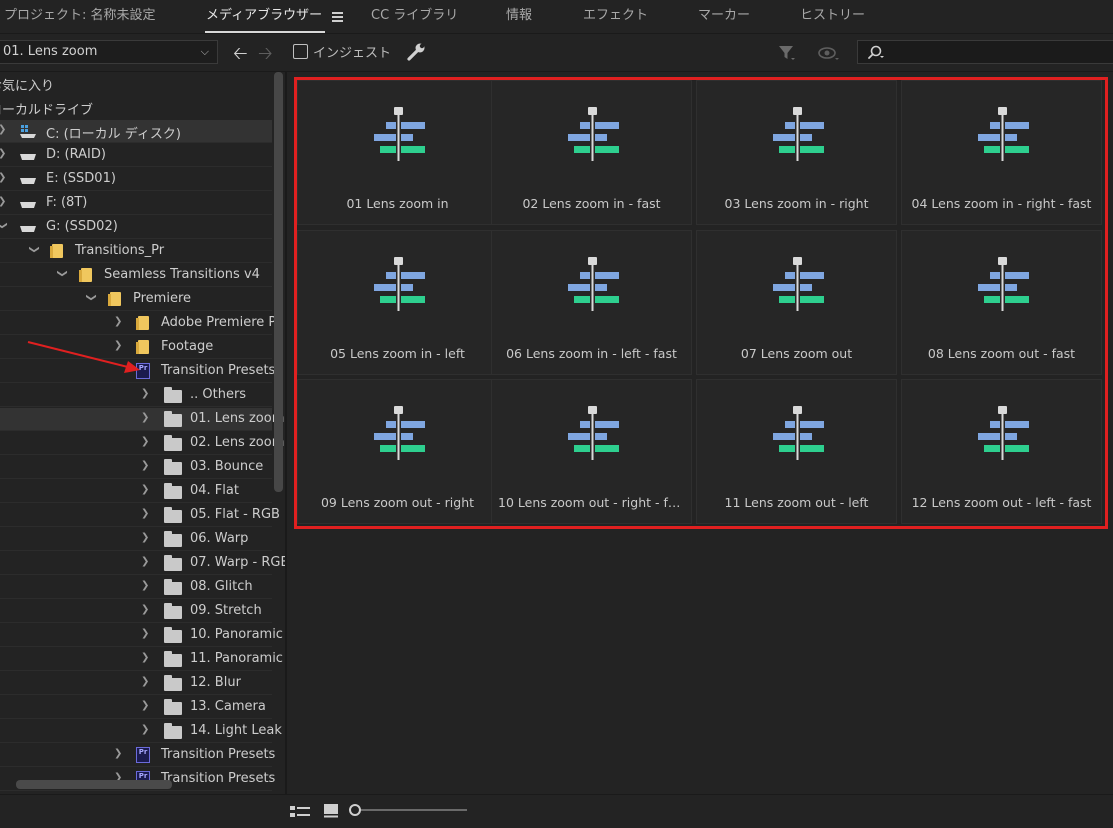  Describe the element at coordinates (136, 707) in the screenshot. I see `tree-item-subfolder: ❯ 13. Camera` at that location.